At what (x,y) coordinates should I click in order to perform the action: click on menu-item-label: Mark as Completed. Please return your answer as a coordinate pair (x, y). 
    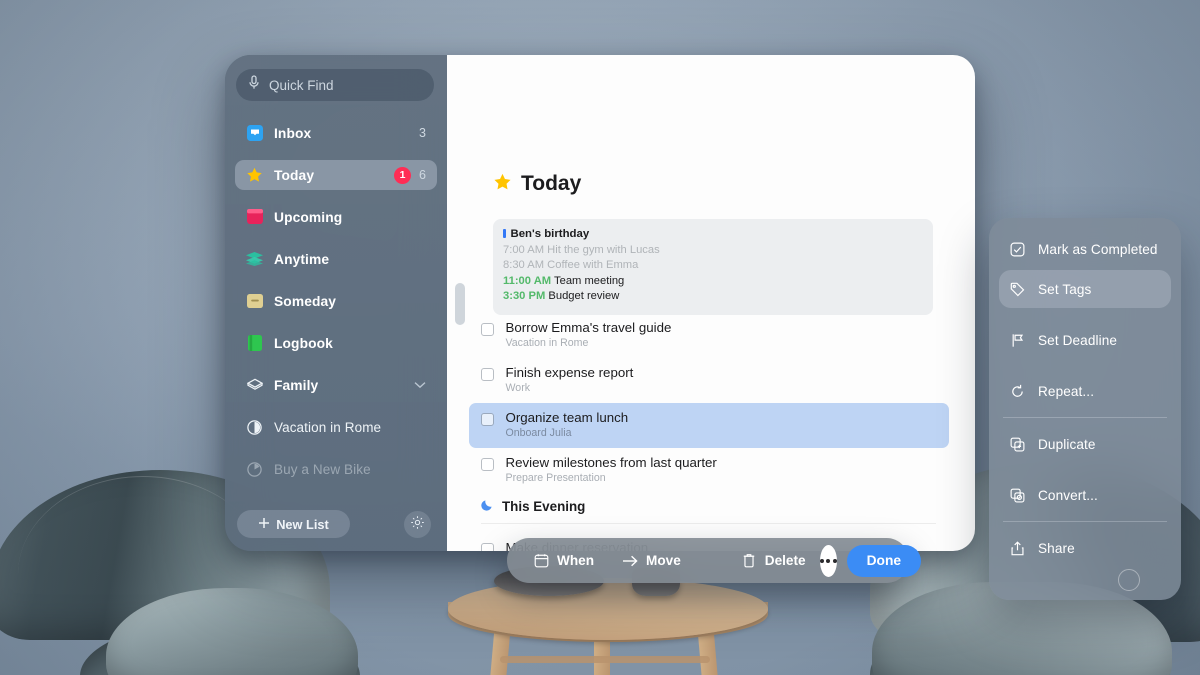
    Looking at the image, I should click on (1098, 249).